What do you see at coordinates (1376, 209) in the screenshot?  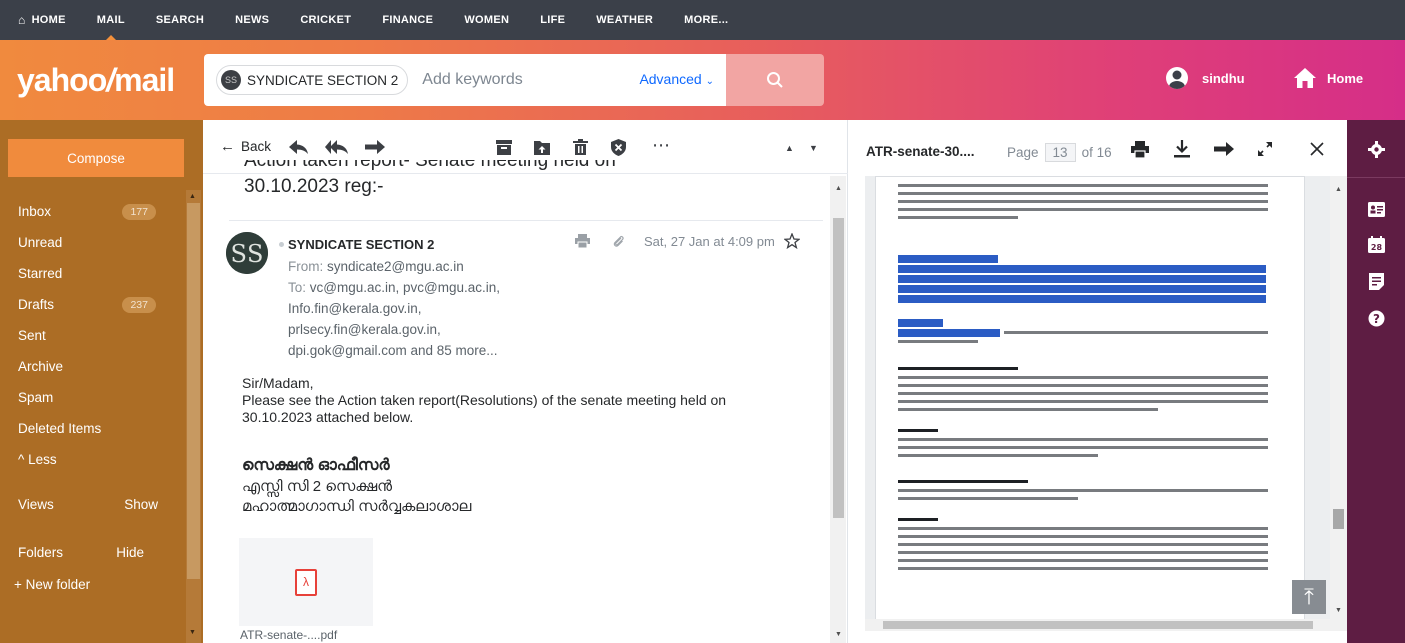 I see `contacts-icon` at bounding box center [1376, 209].